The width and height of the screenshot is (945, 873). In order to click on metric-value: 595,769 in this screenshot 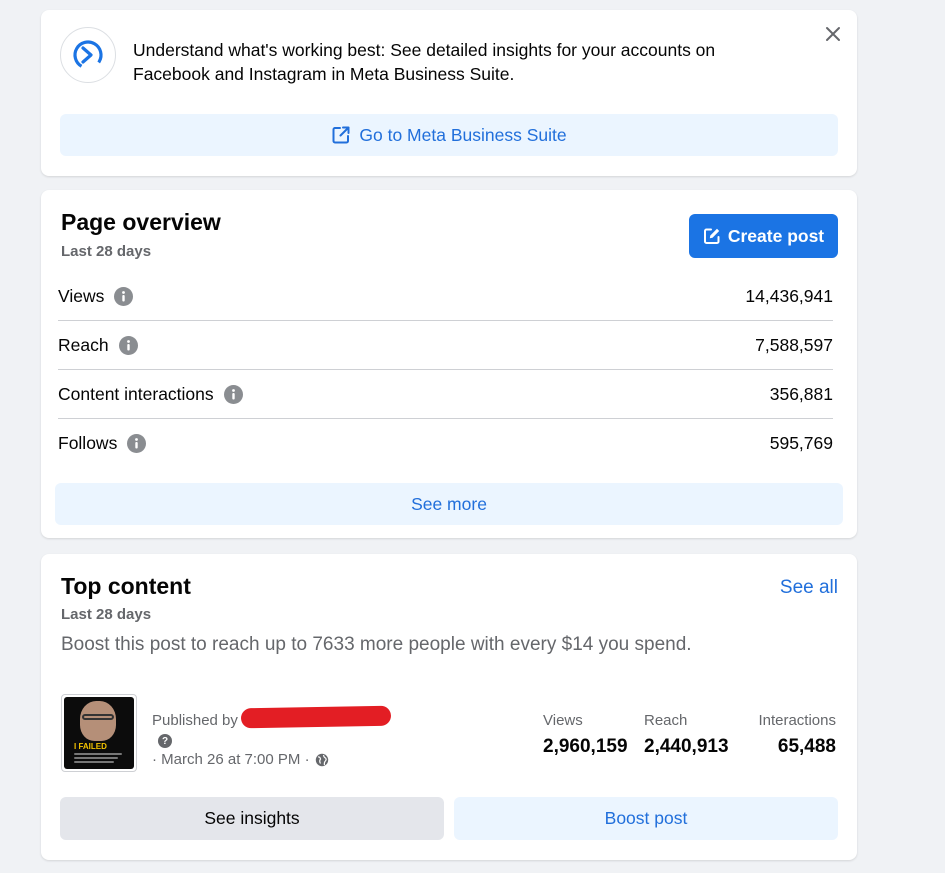, I will do `click(801, 443)`.